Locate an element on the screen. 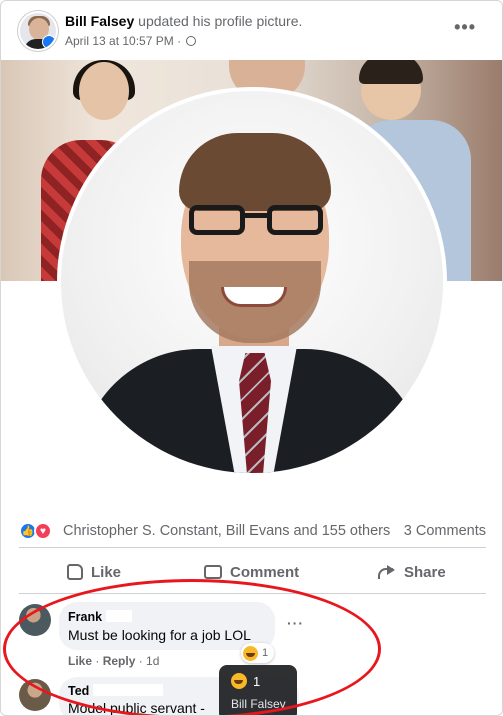  love-reaction-icon: ♥ is located at coordinates (43, 531).